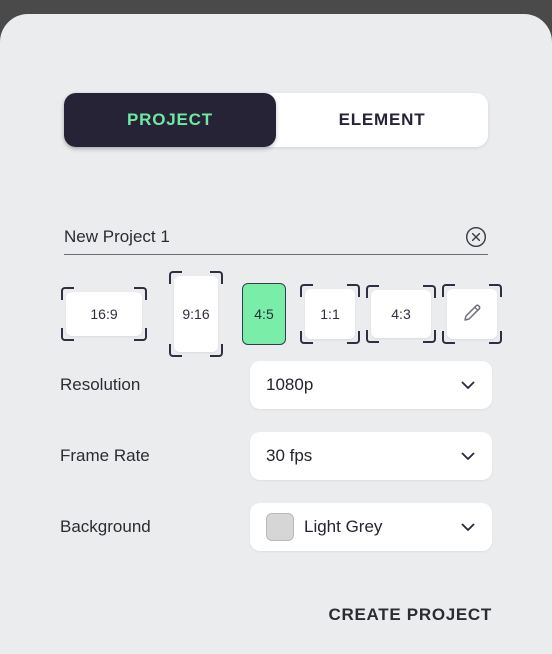 The width and height of the screenshot is (552, 654). I want to click on background-label: Background, so click(105, 526).